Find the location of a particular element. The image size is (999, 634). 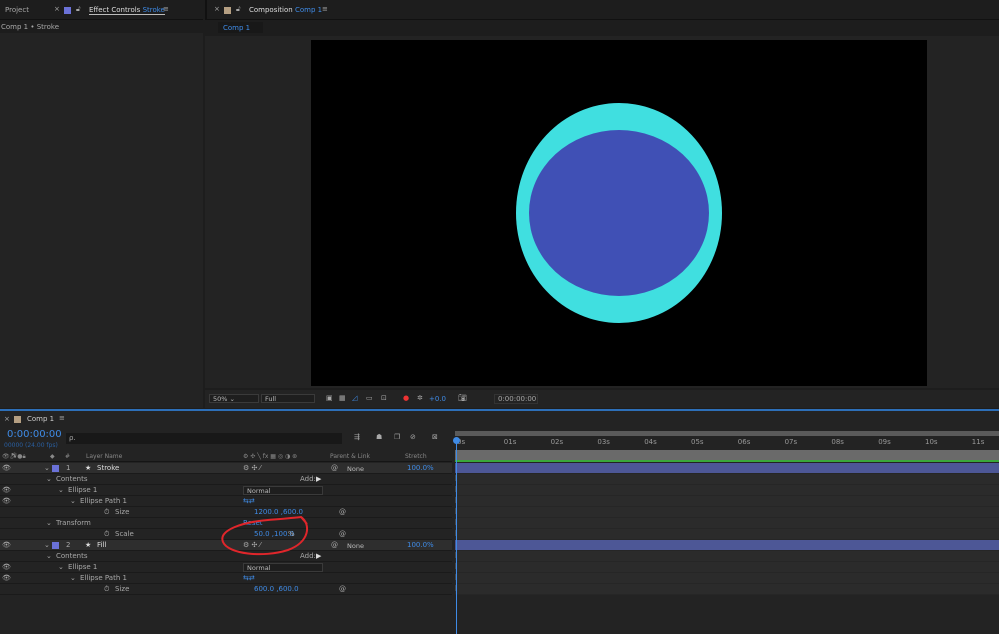

layer-search-input: ρ. is located at coordinates (204, 438).